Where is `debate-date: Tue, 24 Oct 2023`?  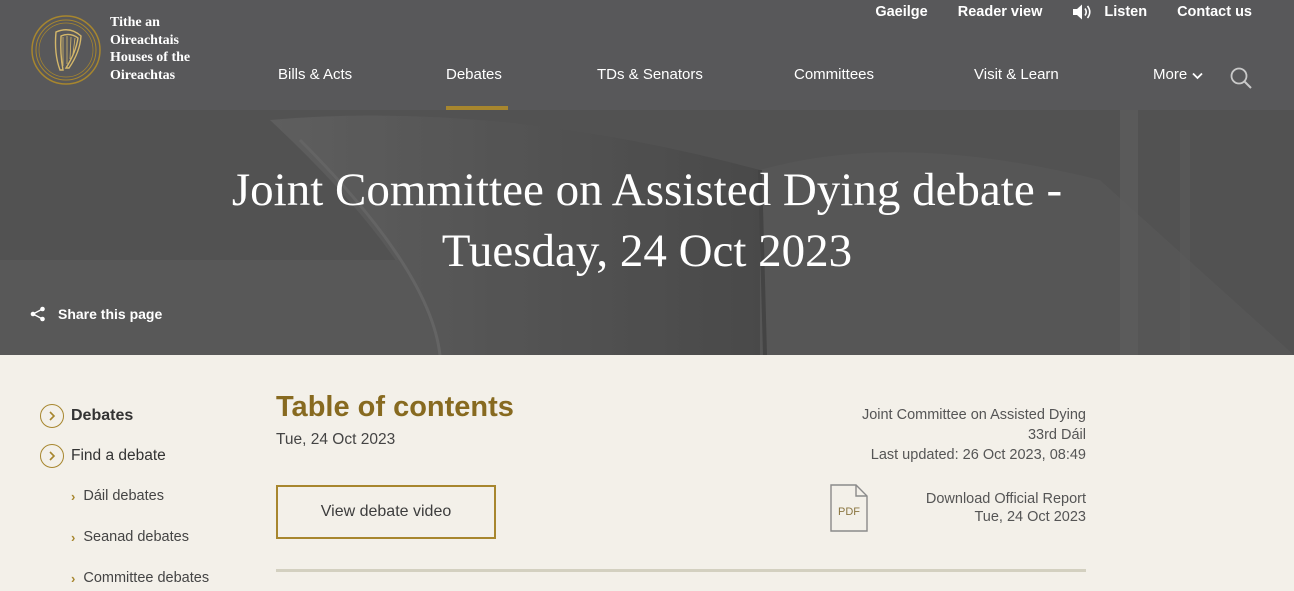 debate-date: Tue, 24 Oct 2023 is located at coordinates (336, 439).